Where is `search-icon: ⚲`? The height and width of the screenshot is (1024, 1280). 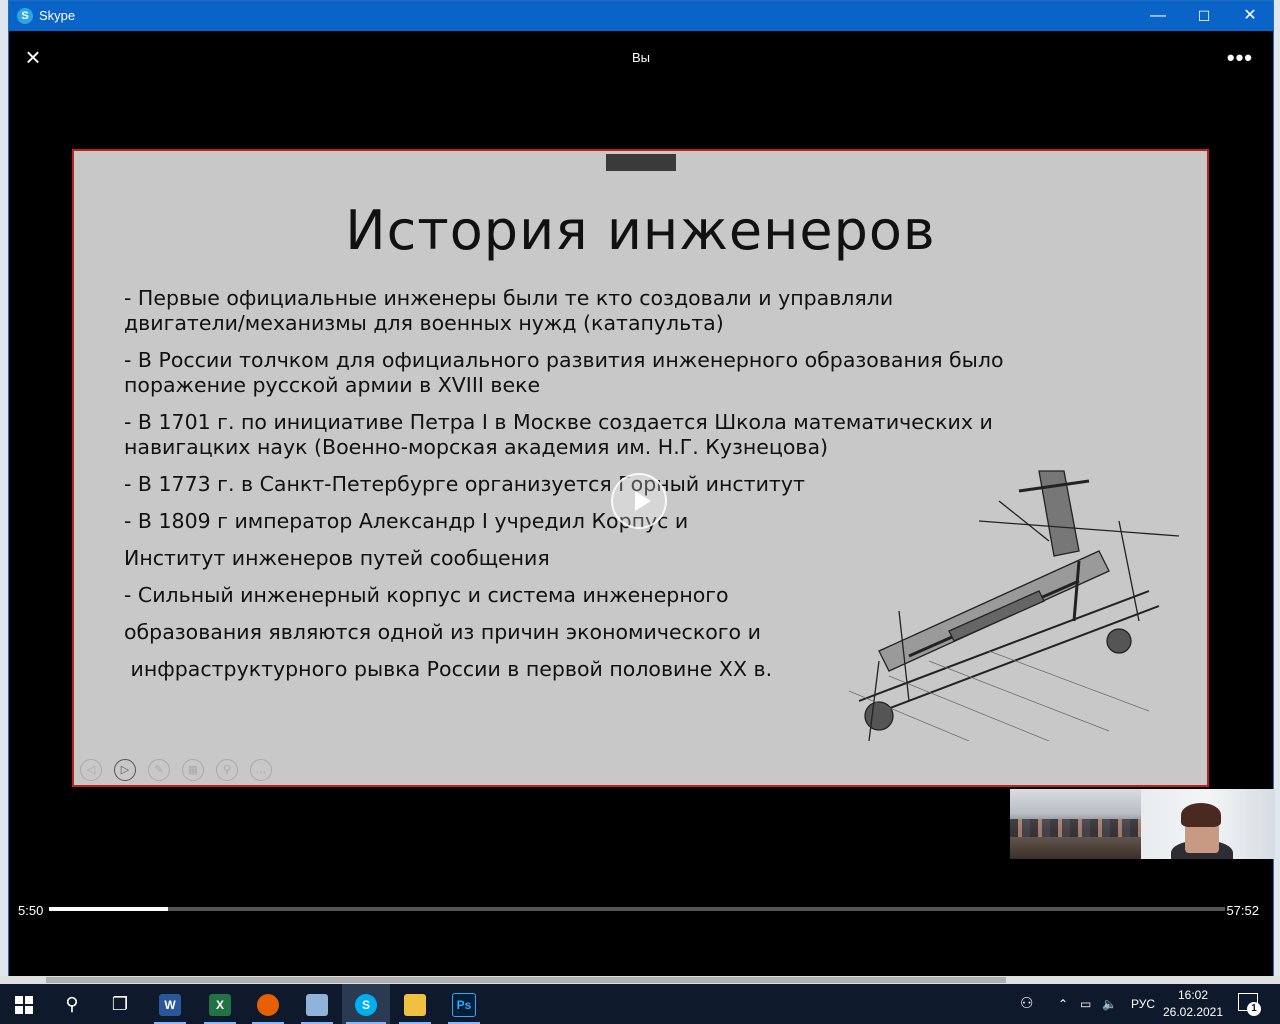
search-icon: ⚲ is located at coordinates (72, 1004).